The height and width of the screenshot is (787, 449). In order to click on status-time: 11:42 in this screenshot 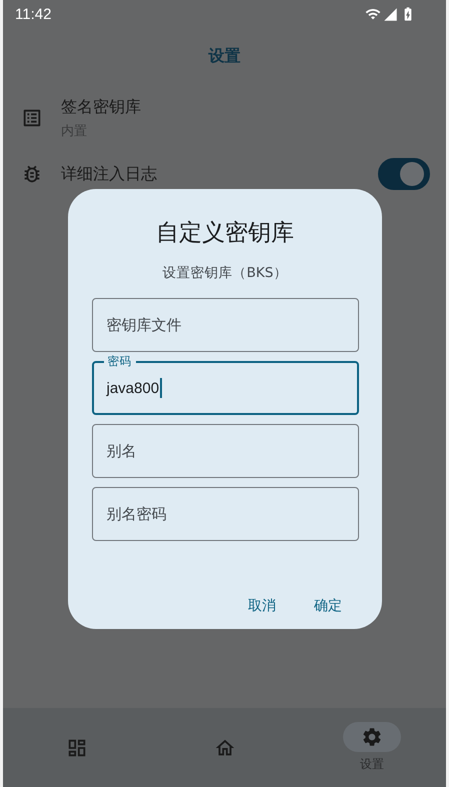, I will do `click(33, 14)`.